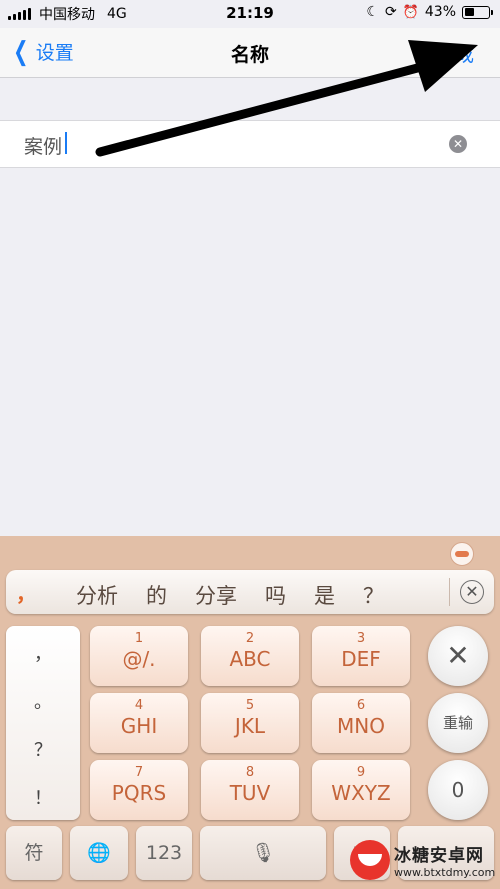 This screenshot has height=889, width=500. What do you see at coordinates (250, 659) in the screenshot?
I see `key-letters: ABC` at bounding box center [250, 659].